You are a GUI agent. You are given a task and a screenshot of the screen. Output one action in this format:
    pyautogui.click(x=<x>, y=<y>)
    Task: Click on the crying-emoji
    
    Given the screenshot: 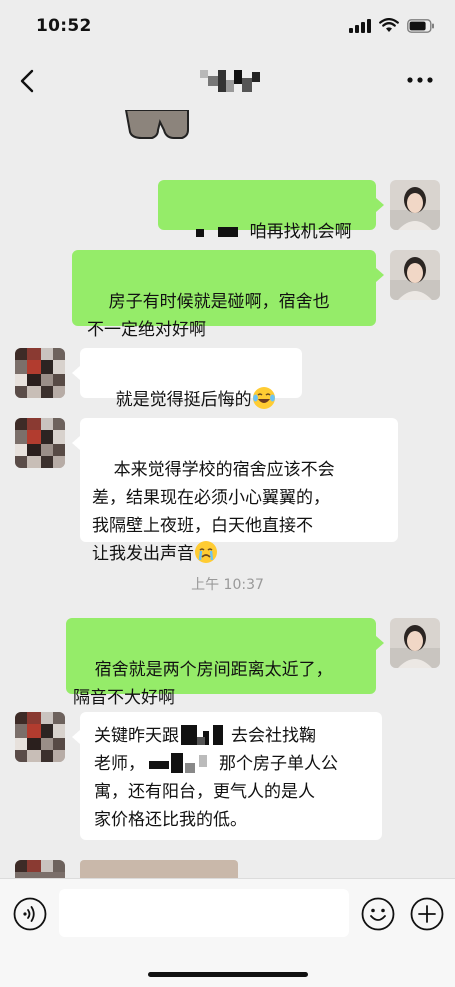 What is the action you would take?
    pyautogui.click(x=206, y=552)
    